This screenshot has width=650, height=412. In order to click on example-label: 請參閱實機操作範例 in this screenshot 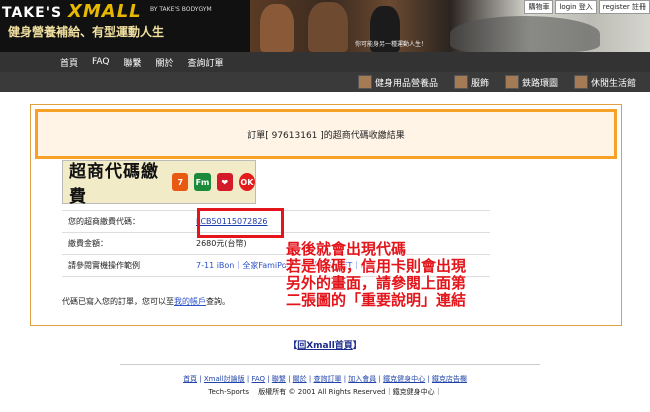, I will do `click(126, 265)`.